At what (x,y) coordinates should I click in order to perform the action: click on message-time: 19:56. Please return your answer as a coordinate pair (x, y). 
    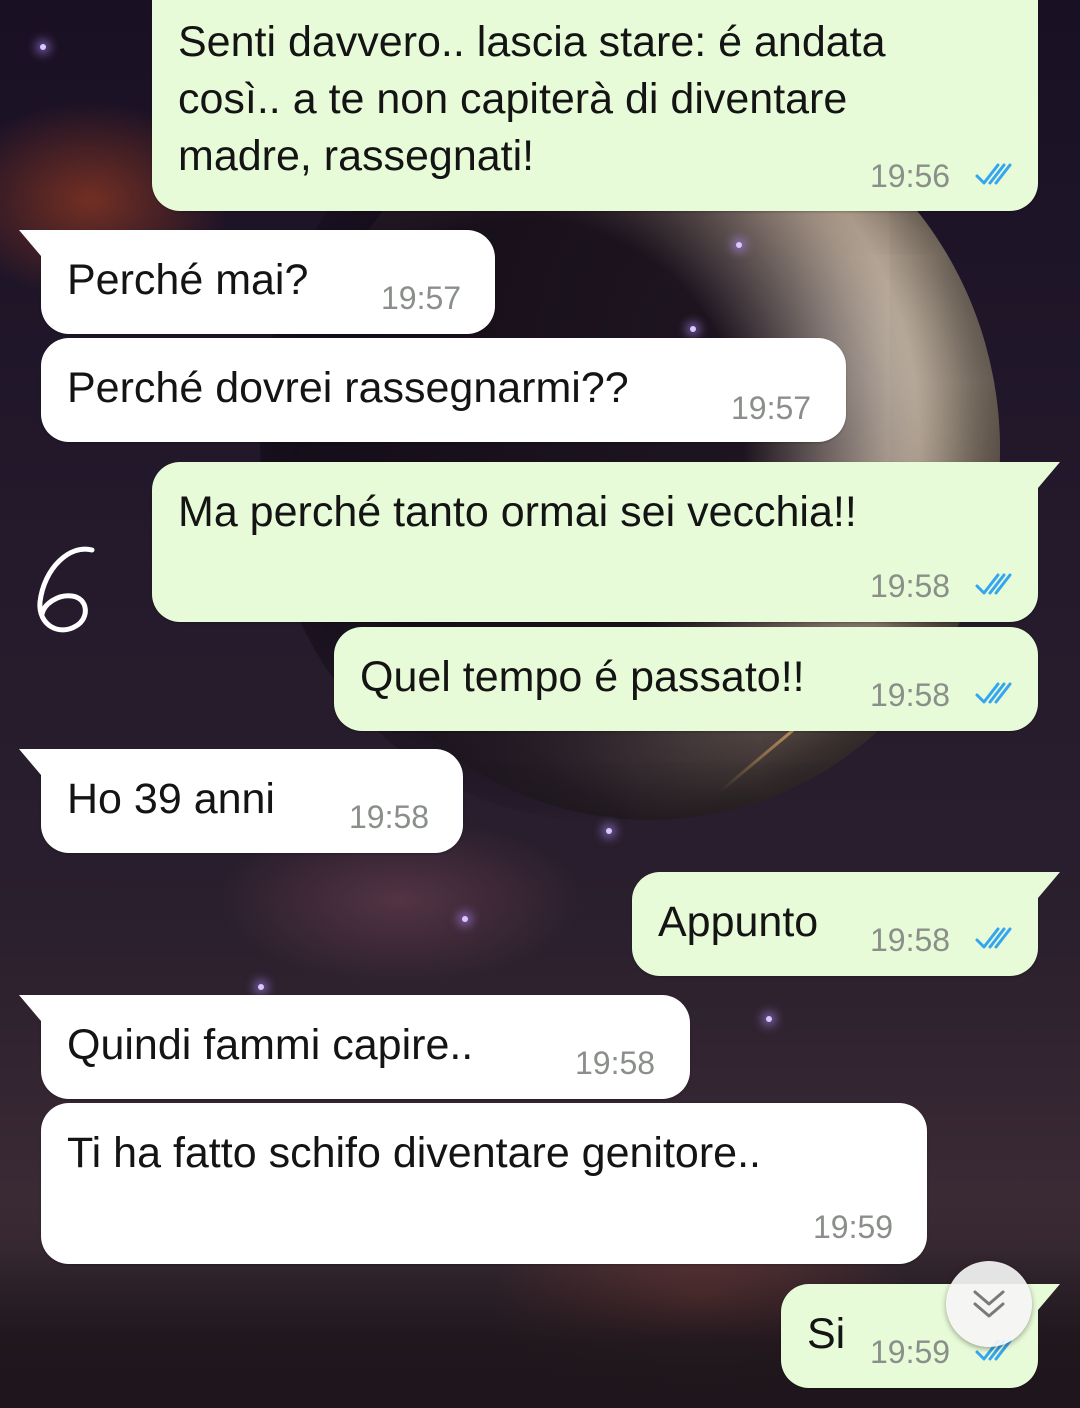
    Looking at the image, I should click on (910, 176).